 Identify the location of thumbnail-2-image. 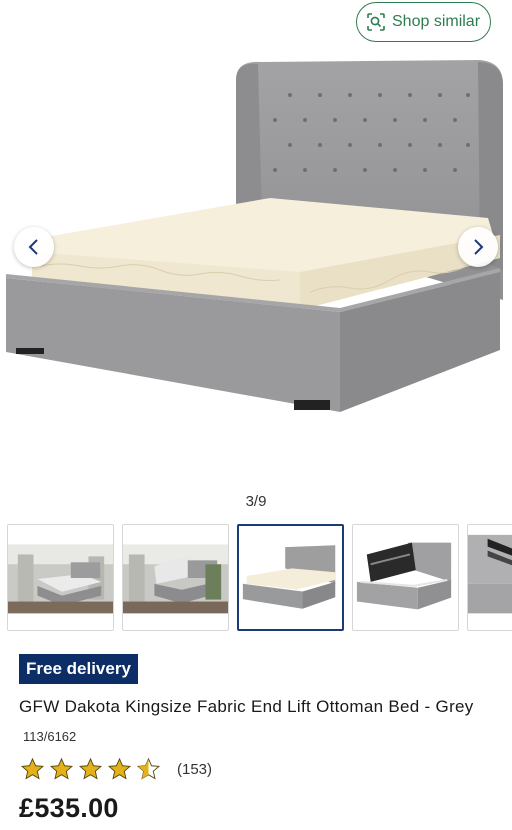
(175, 579).